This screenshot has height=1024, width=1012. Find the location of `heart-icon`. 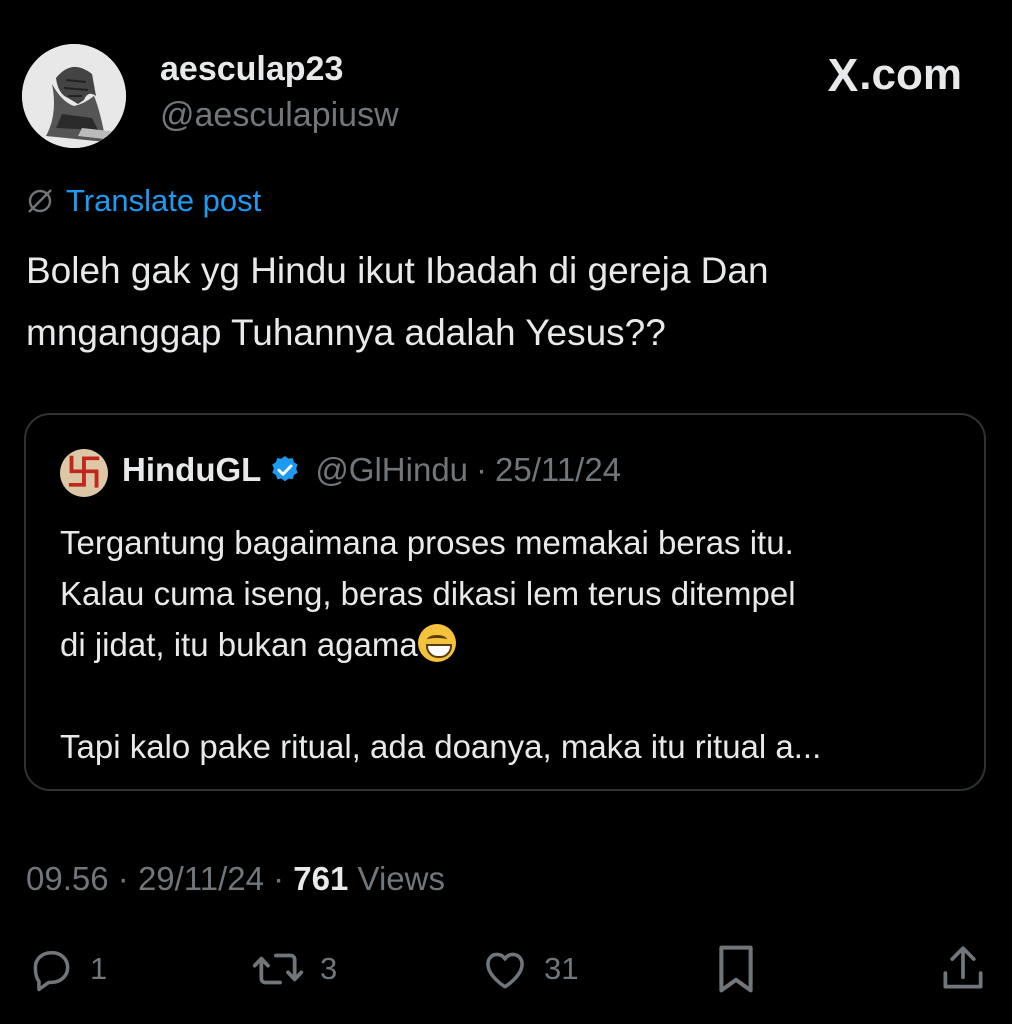

heart-icon is located at coordinates (505, 970).